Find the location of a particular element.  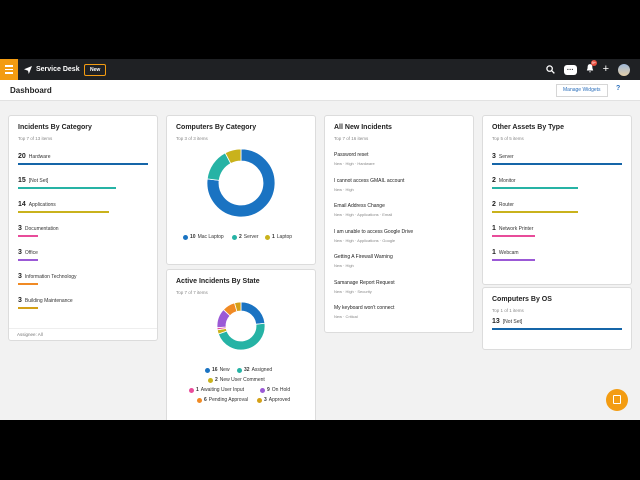

list-item: 20 Hardware is located at coordinates (83, 159).